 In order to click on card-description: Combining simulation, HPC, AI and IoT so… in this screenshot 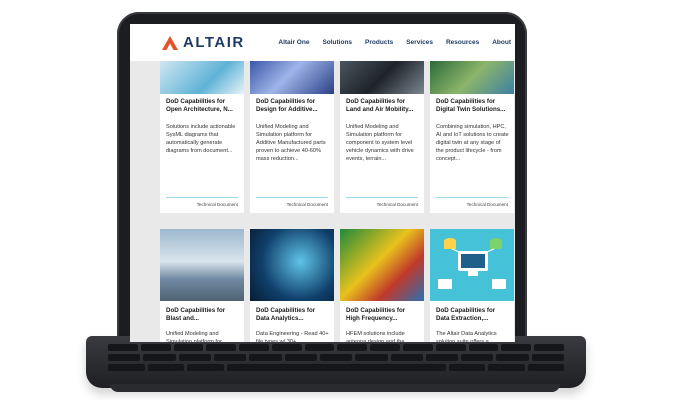, I will do `click(472, 143)`.